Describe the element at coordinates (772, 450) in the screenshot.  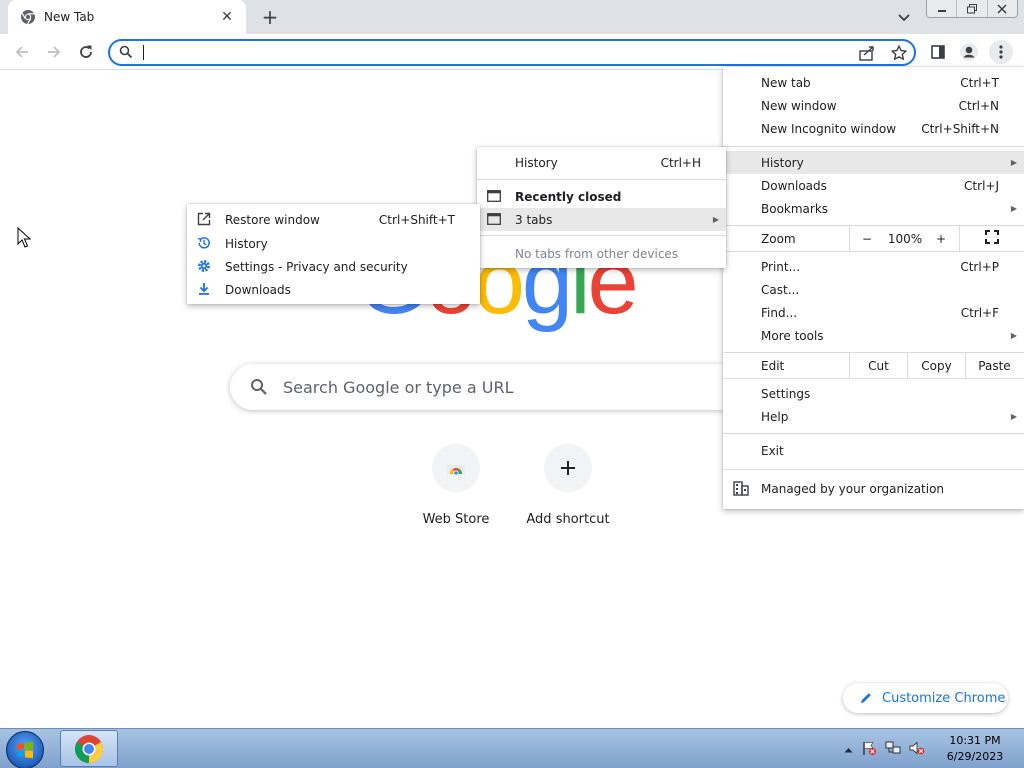
I see `menu-label: Exit` at that location.